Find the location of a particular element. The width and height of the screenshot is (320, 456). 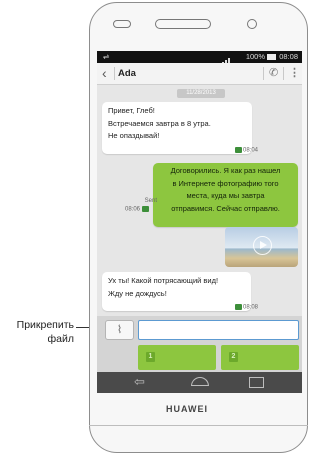

contact-name: Ada is located at coordinates (127, 73).